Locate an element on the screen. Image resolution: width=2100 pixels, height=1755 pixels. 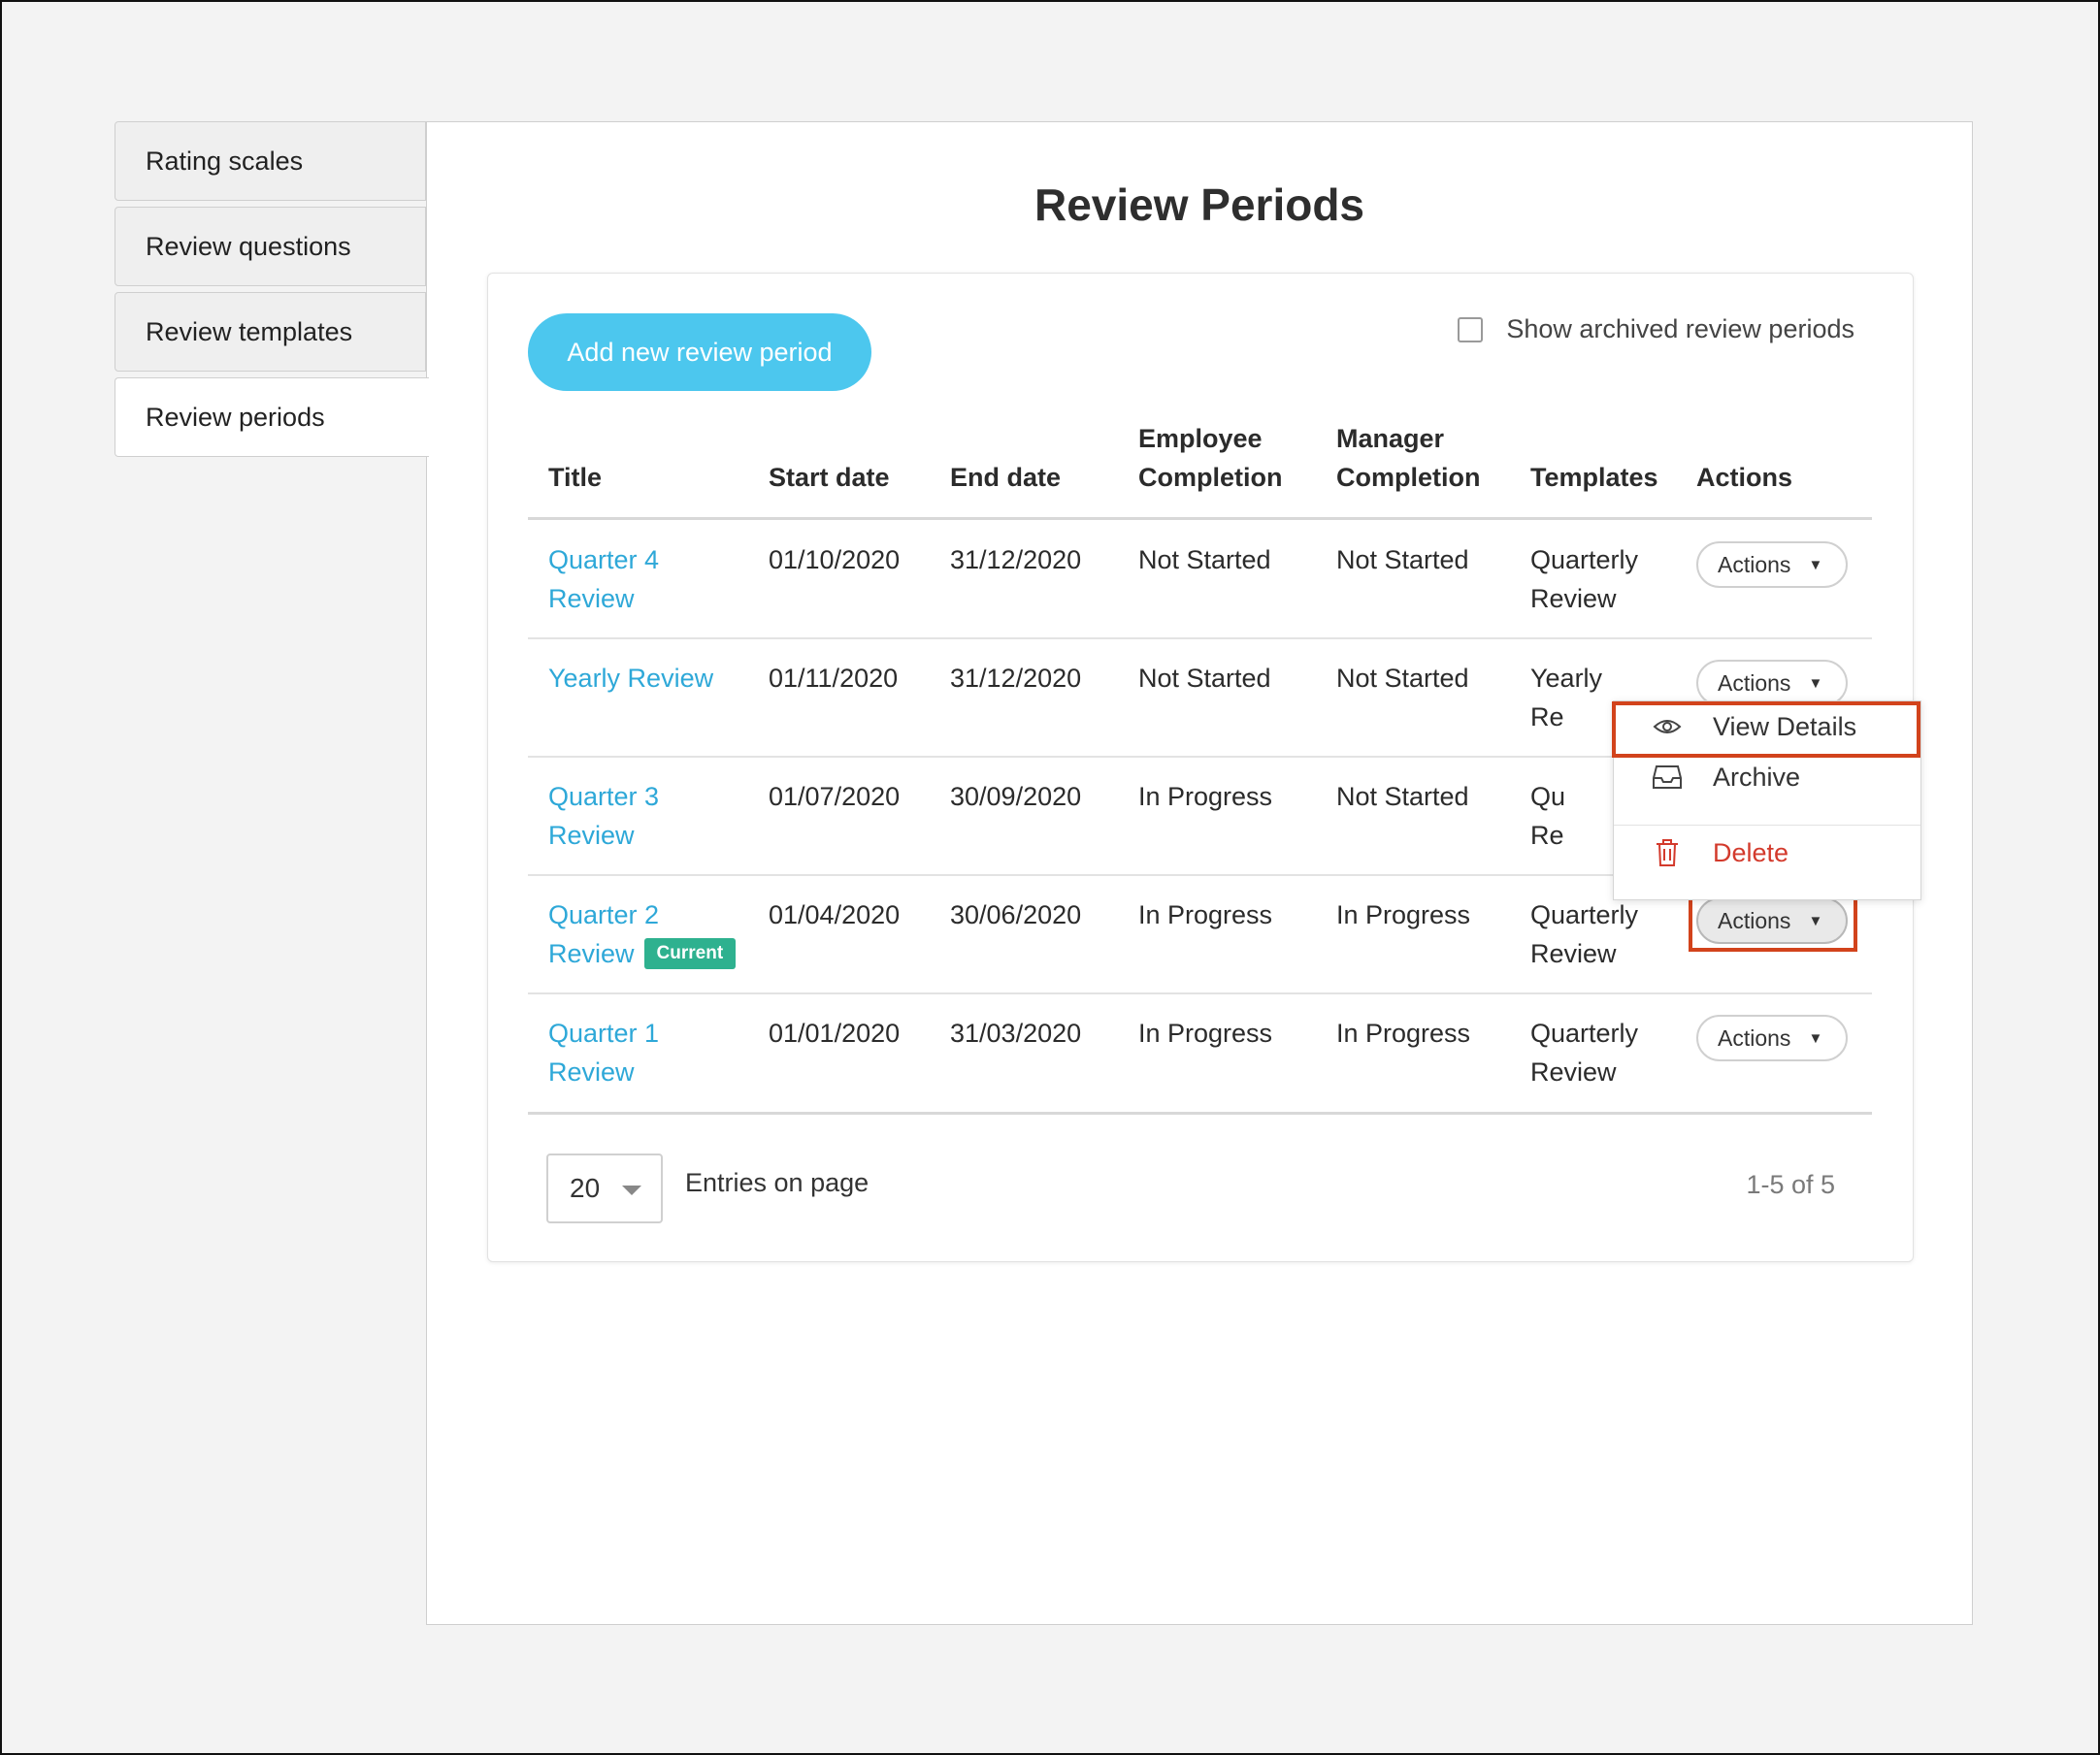
sidebar-item-rating-scales: Rating scales is located at coordinates (270, 161).